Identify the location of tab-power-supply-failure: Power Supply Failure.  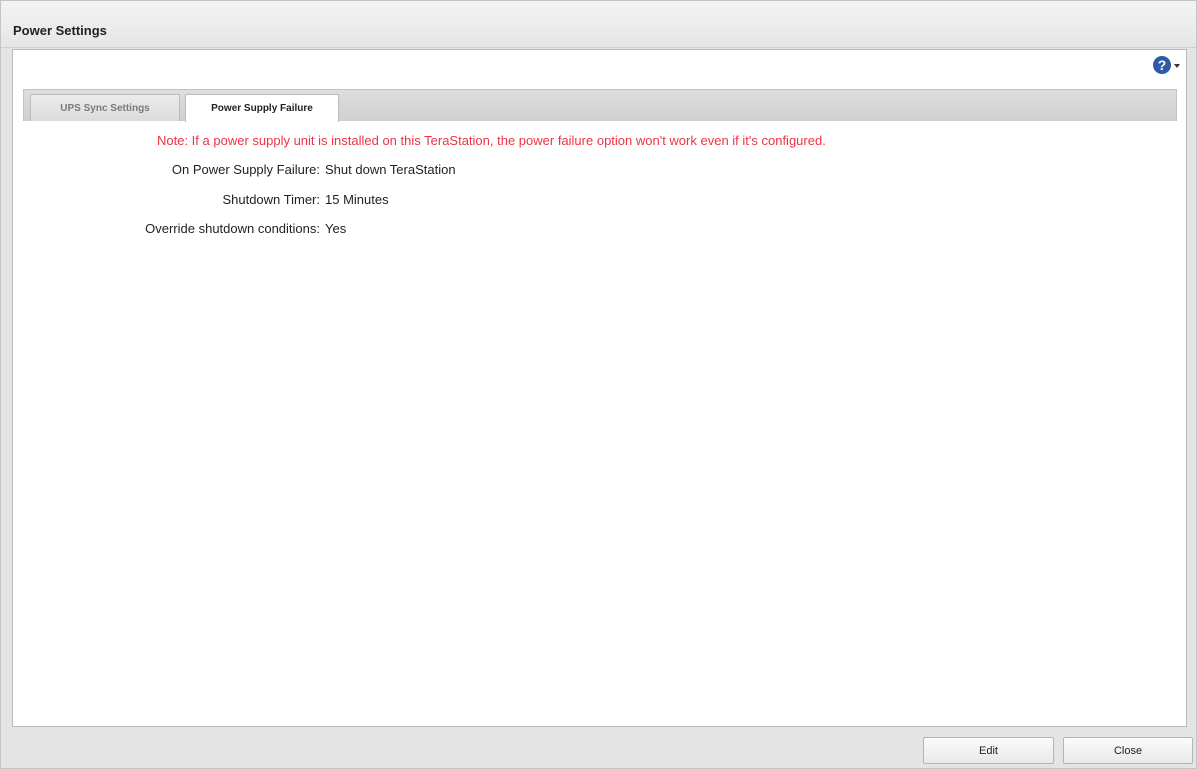
(262, 108).